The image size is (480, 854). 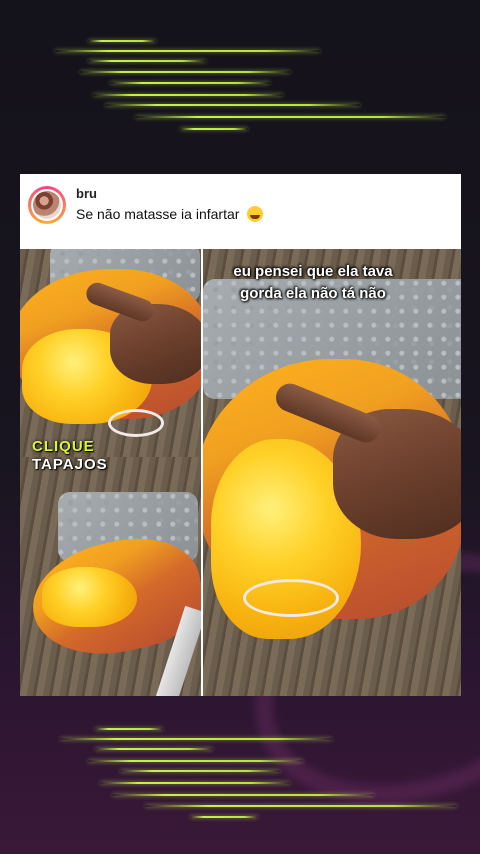 I want to click on post-caption: Se não matasse ia infartar, so click(x=170, y=214).